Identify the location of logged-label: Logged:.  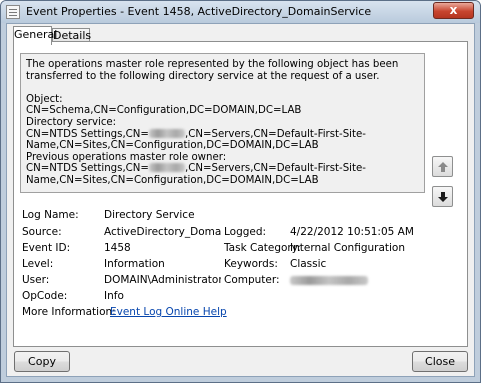
(245, 232).